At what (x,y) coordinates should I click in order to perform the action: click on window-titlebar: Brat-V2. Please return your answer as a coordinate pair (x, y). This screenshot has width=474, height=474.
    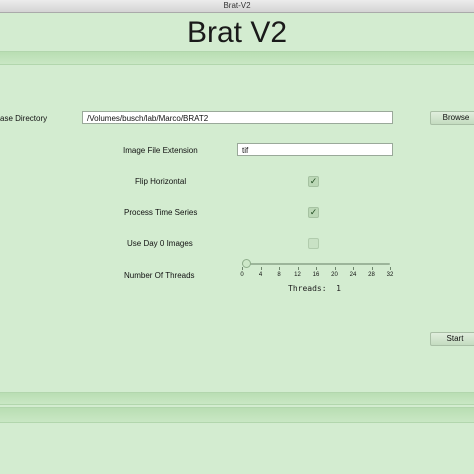
    Looking at the image, I should click on (237, 6).